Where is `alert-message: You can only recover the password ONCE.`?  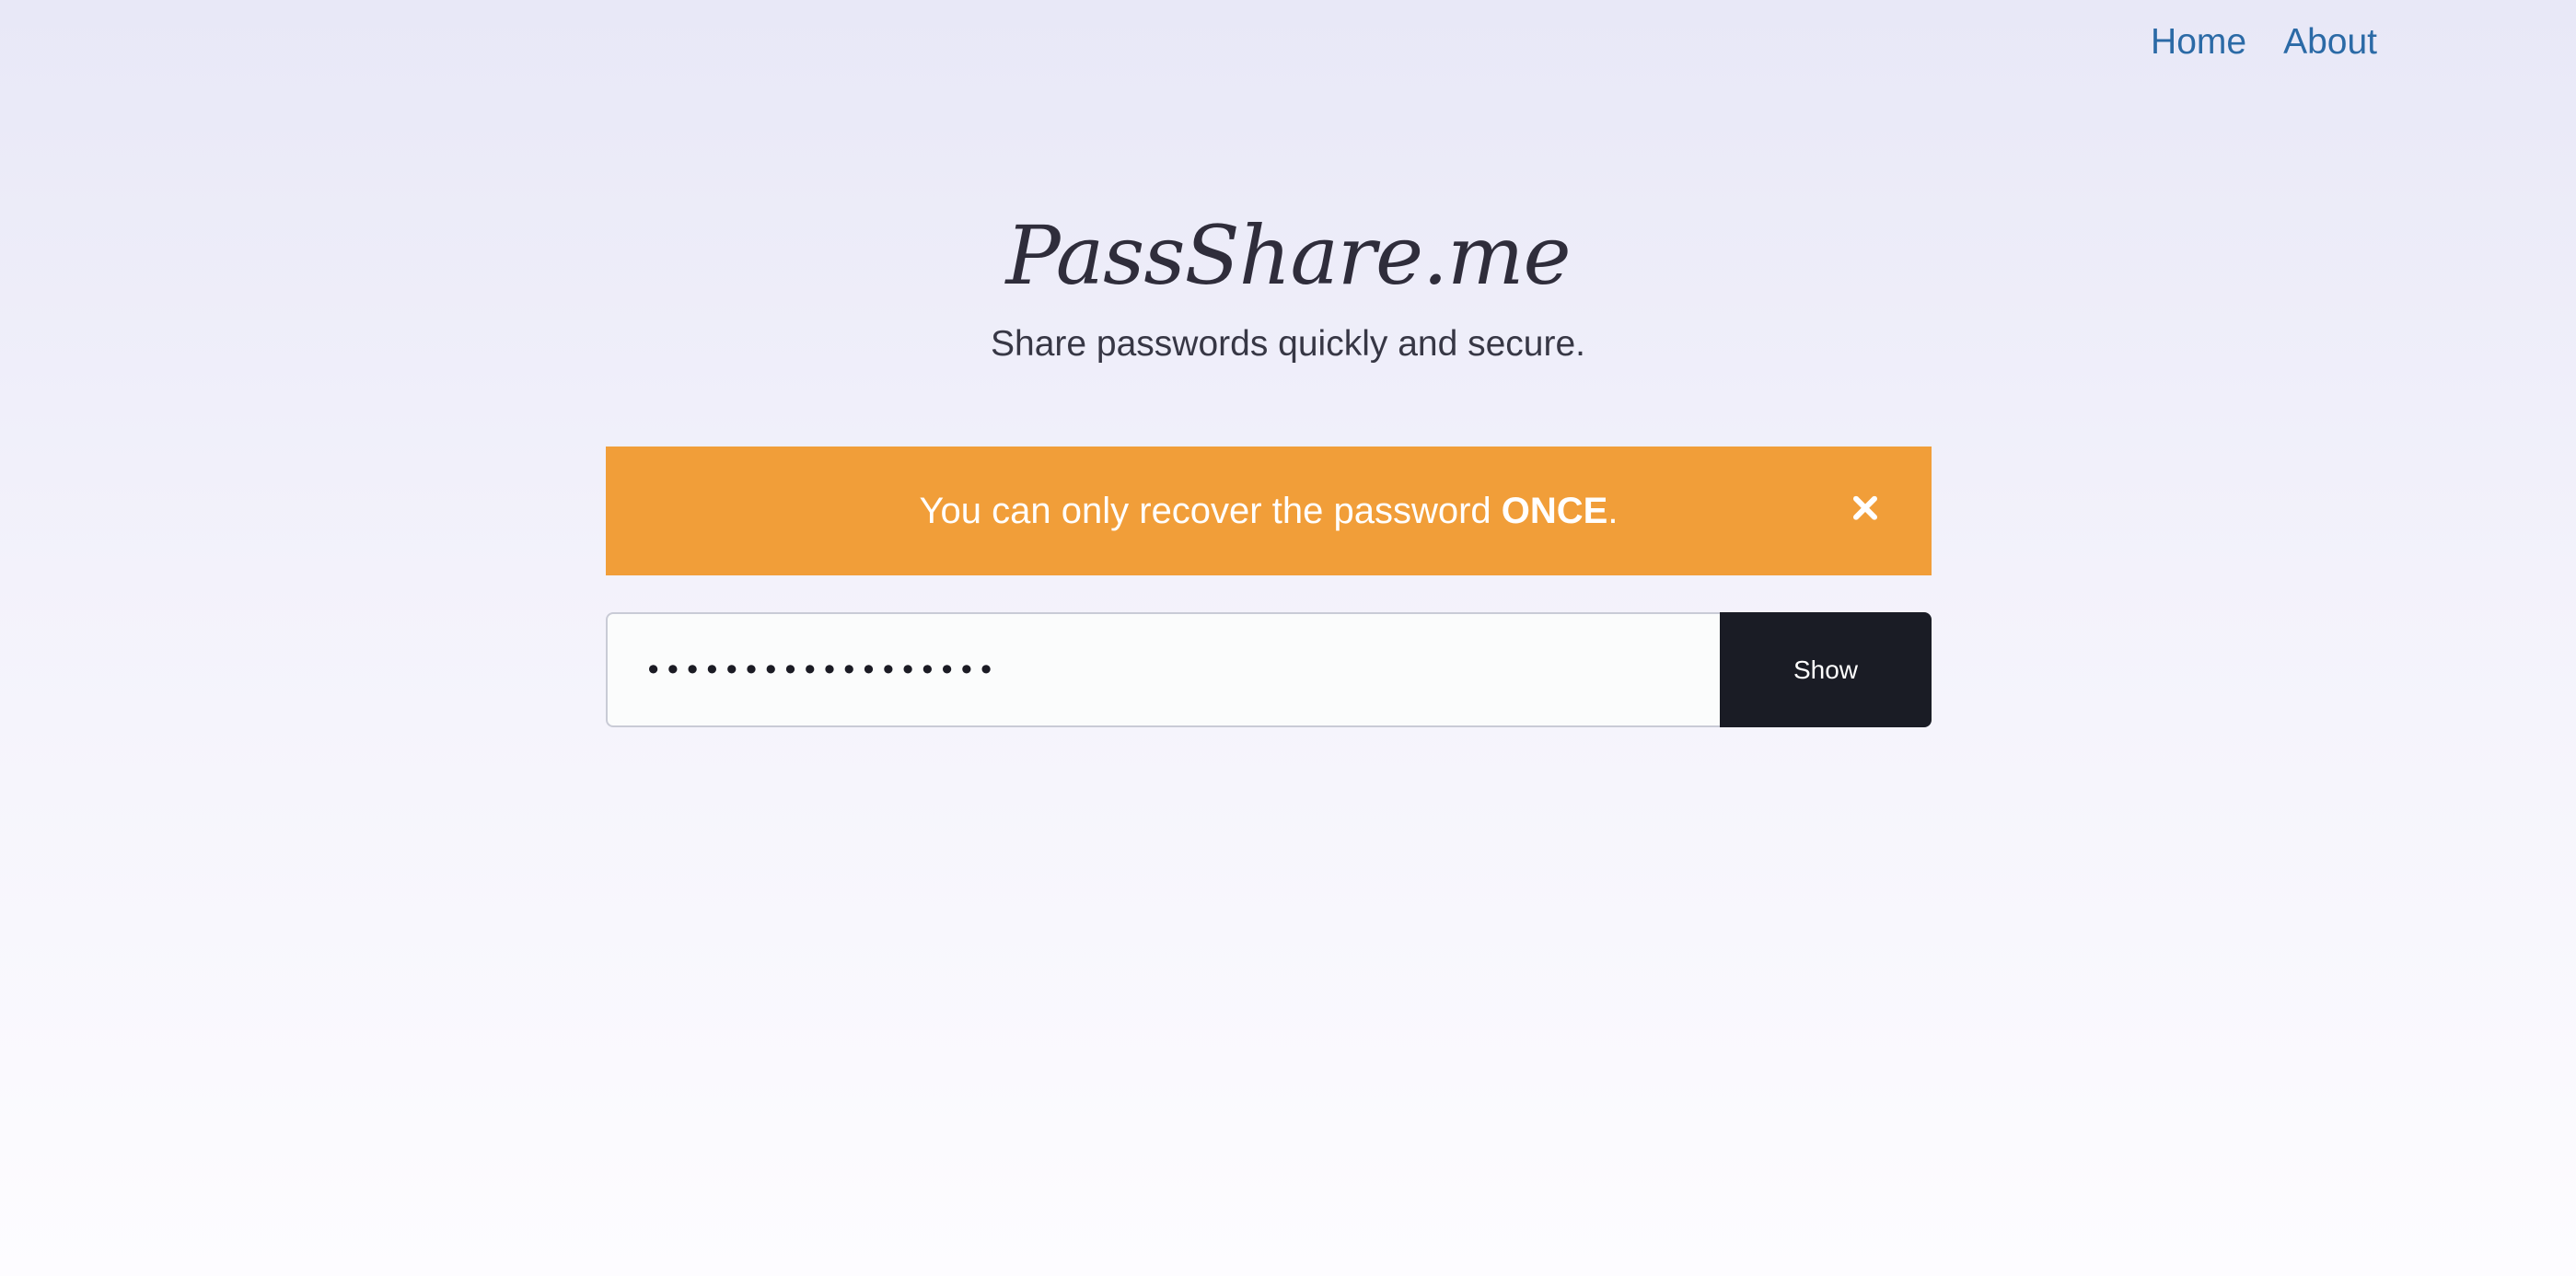
alert-message: You can only recover the password ONCE. is located at coordinates (1269, 512).